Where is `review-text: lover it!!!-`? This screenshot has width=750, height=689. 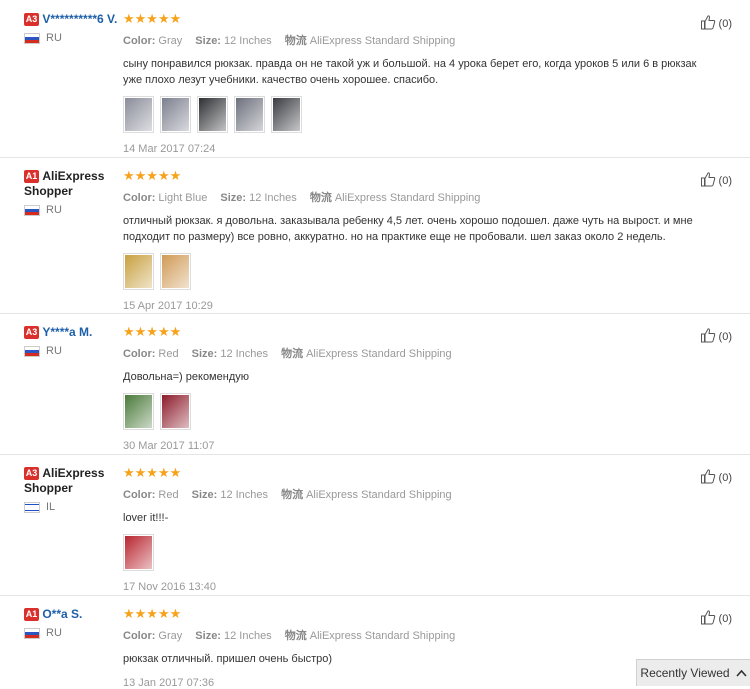
review-text: lover it!!!- is located at coordinates (146, 518).